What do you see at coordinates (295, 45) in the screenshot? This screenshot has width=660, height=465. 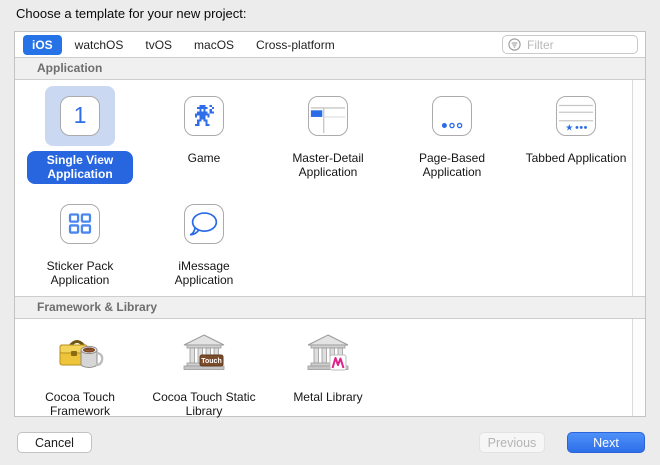 I see `tab-cross-platform: Cross-platform` at bounding box center [295, 45].